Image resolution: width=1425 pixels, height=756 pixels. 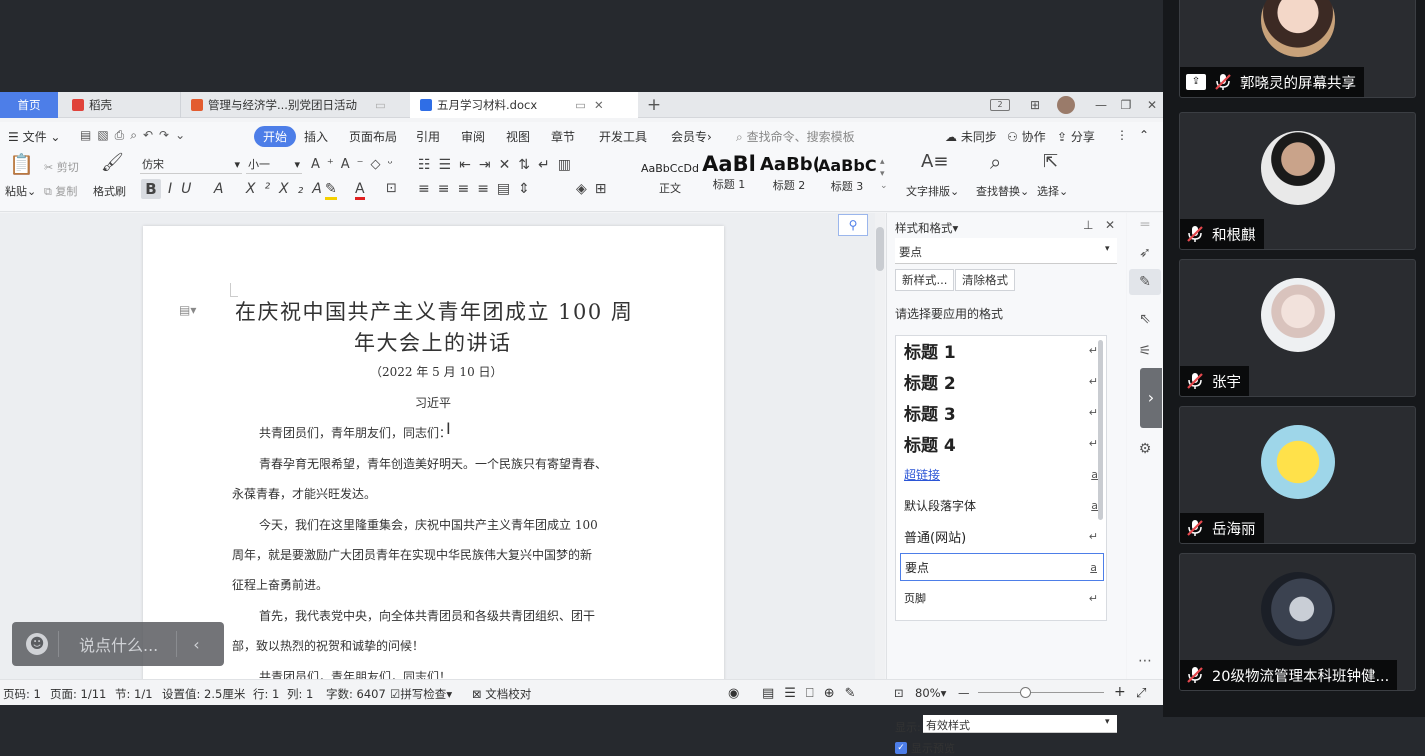 I want to click on menu-chapter: 章节, so click(x=563, y=136).